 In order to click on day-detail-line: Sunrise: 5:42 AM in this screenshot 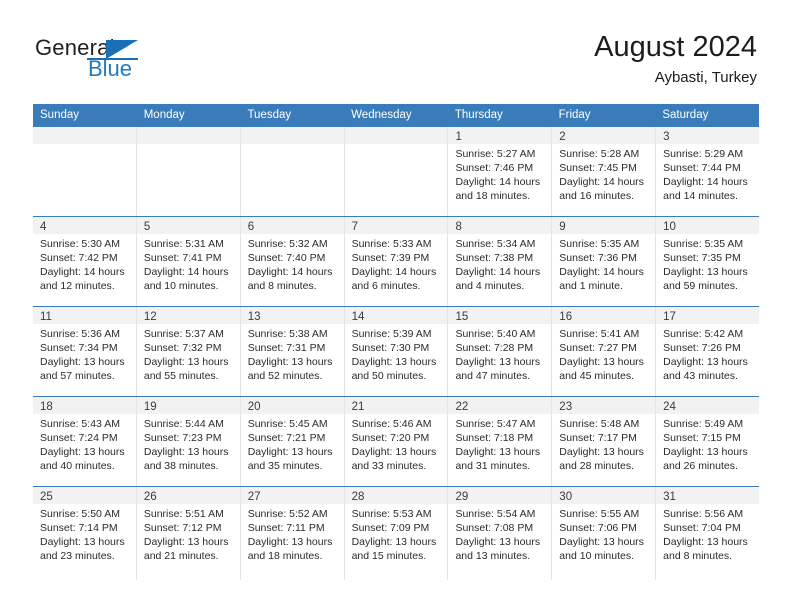, I will do `click(703, 334)`.